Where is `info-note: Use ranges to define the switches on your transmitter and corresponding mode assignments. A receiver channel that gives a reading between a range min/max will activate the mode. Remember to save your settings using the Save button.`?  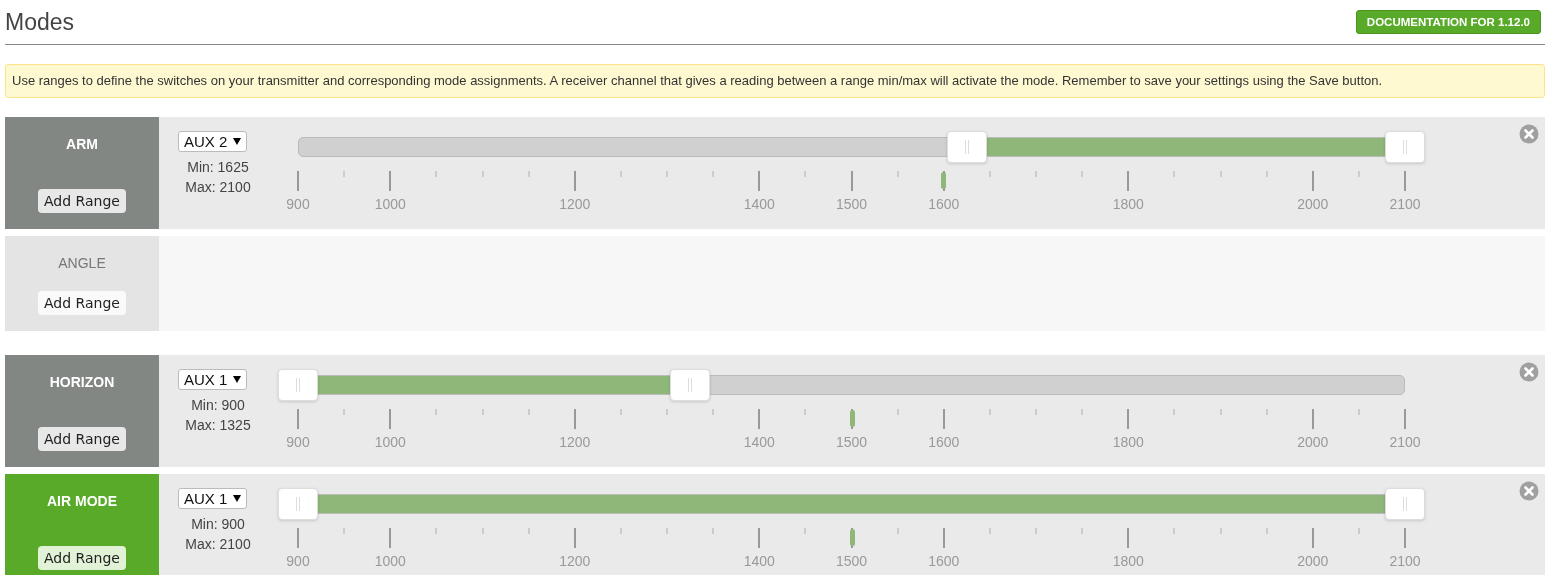
info-note: Use ranges to define the switches on your transmitter and corresponding mode assignments. A receiver channel that gives a reading between a range min/max will activate the mode. Remember to save your settings using the Save button. is located at coordinates (775, 81).